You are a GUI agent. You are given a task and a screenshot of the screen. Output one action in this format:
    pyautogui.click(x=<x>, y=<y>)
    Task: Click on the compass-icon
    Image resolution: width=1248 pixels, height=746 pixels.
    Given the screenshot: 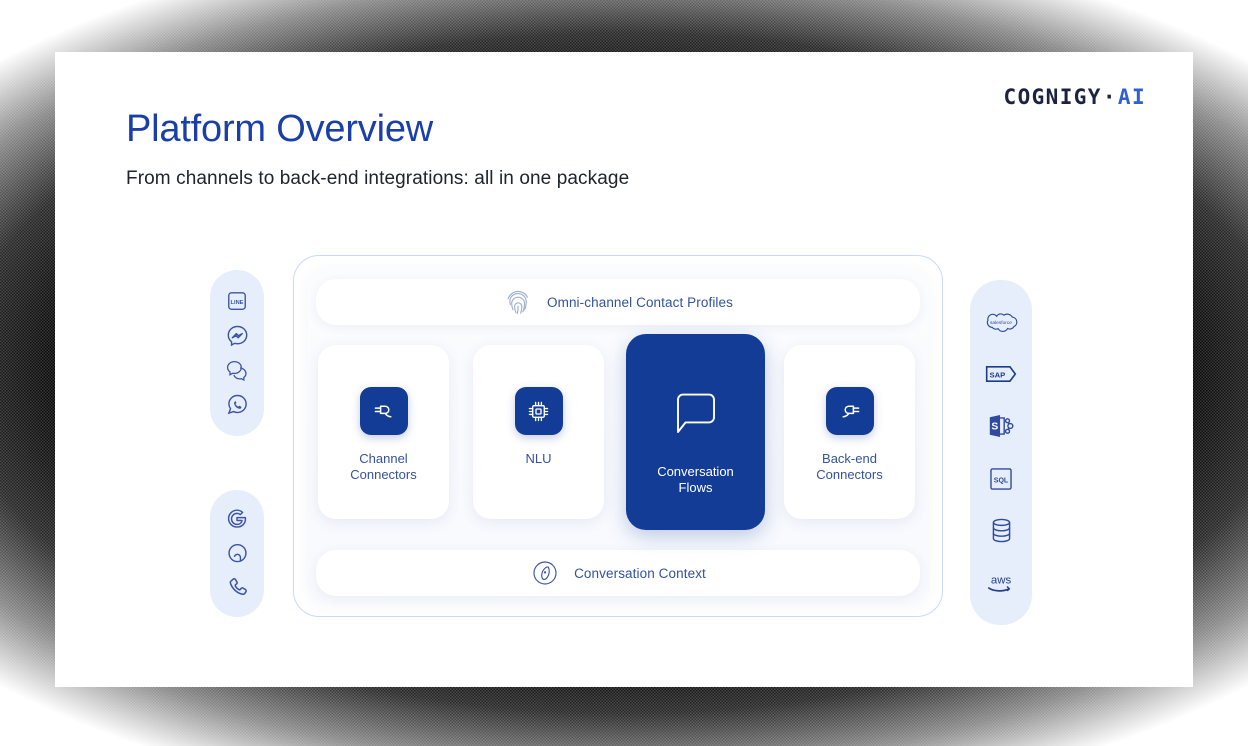 What is the action you would take?
    pyautogui.click(x=545, y=573)
    